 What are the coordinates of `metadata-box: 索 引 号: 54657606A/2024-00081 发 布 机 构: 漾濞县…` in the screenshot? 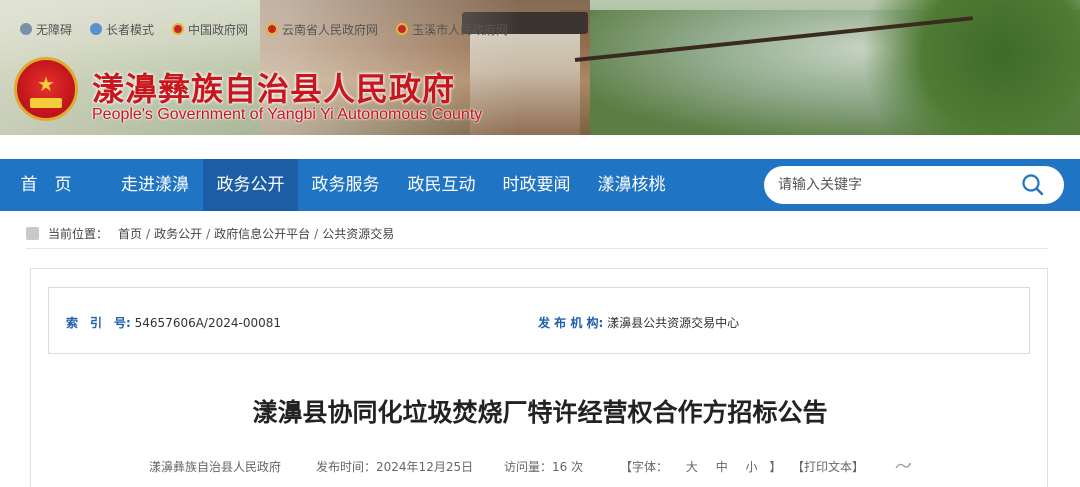 It's located at (539, 320).